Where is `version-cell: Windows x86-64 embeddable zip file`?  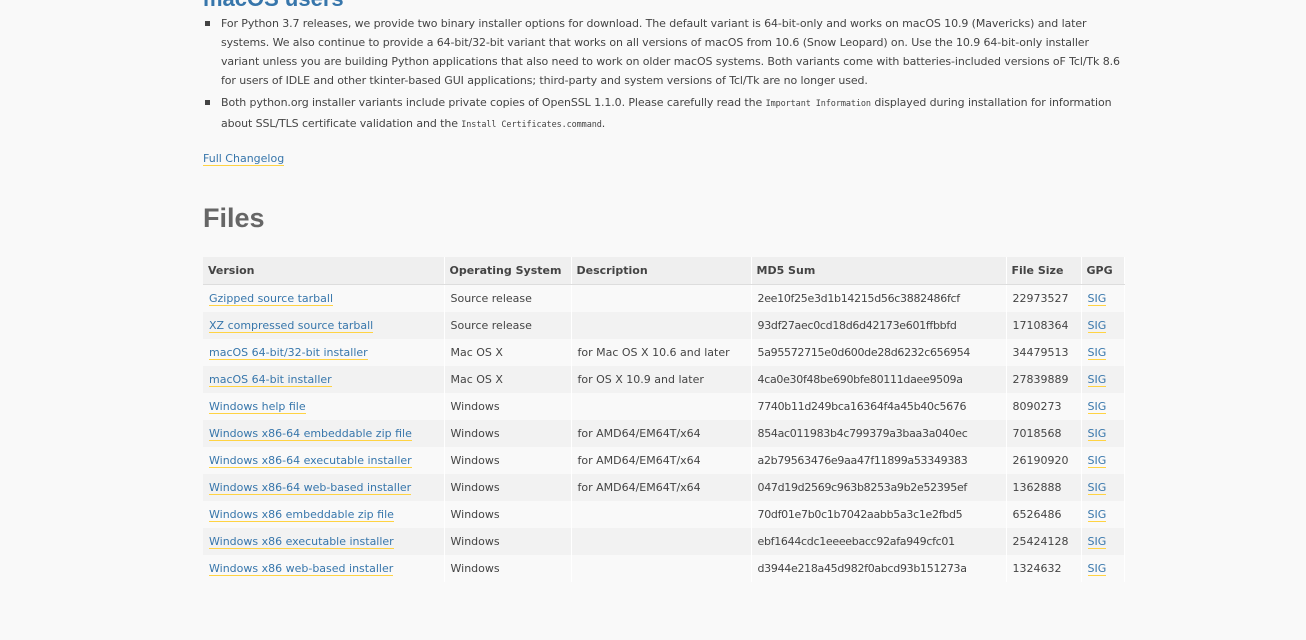
version-cell: Windows x86-64 embeddable zip file is located at coordinates (324, 433).